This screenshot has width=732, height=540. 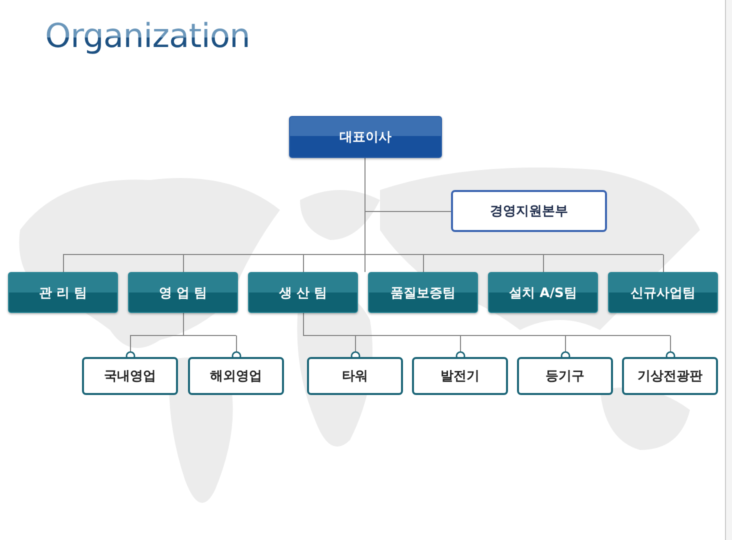 What do you see at coordinates (355, 376) in the screenshot?
I see `org-node: 타워` at bounding box center [355, 376].